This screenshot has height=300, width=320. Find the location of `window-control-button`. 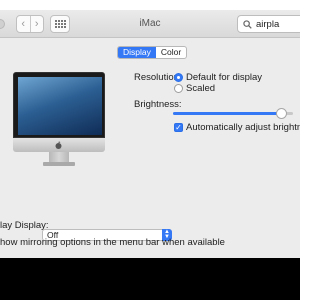

window-control-button is located at coordinates (2, 24).